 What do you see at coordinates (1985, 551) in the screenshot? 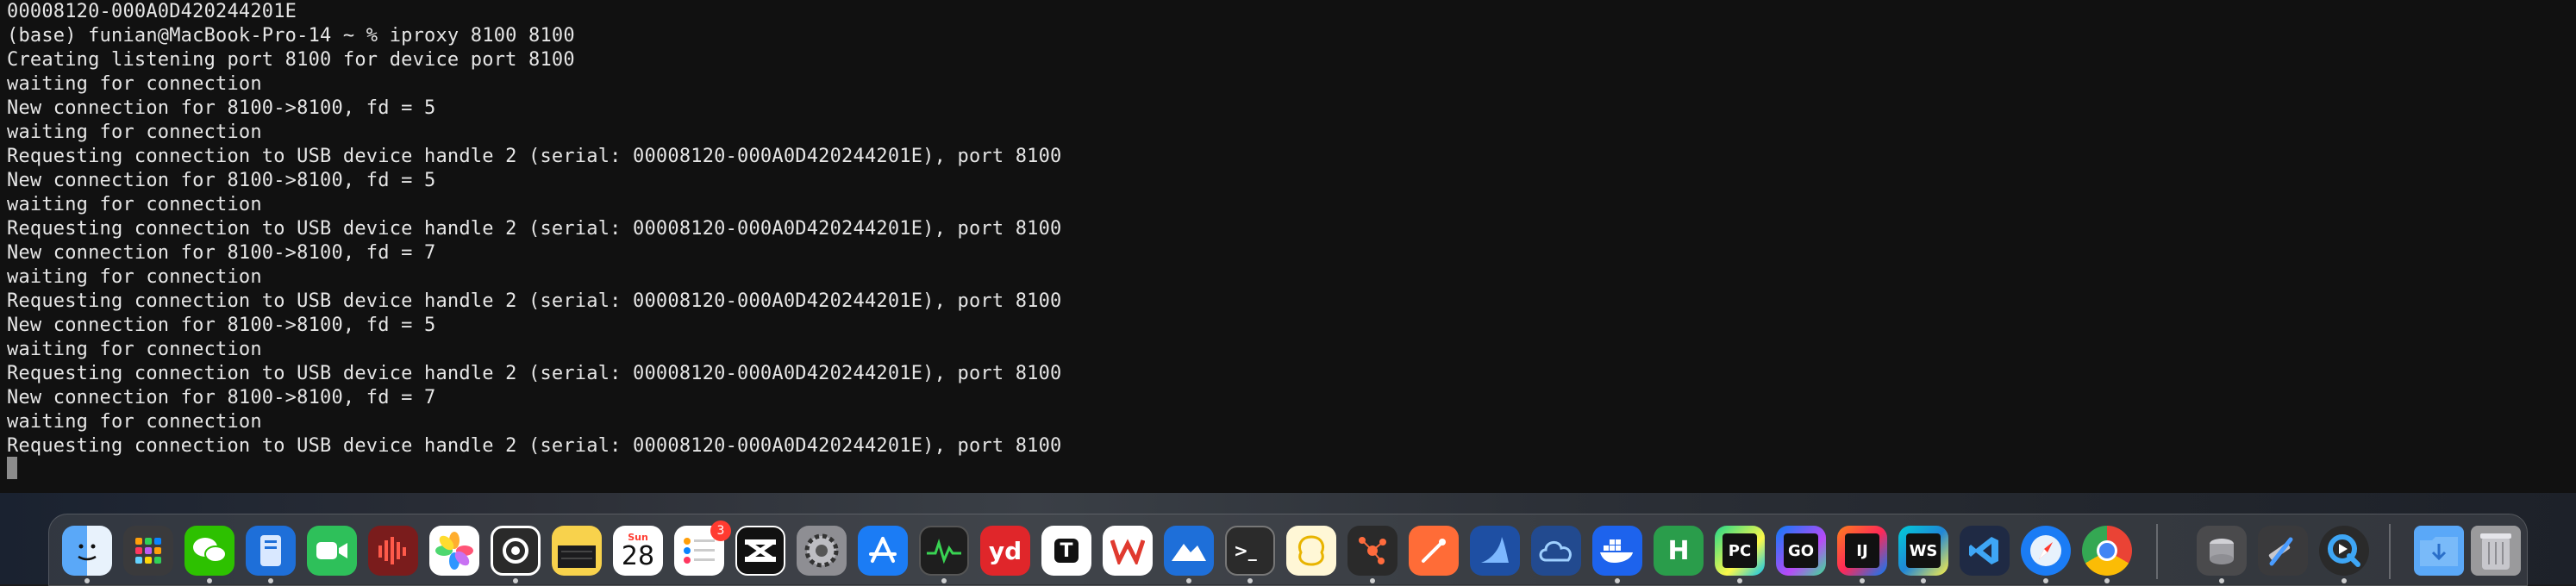
I see `vscode-icon` at bounding box center [1985, 551].